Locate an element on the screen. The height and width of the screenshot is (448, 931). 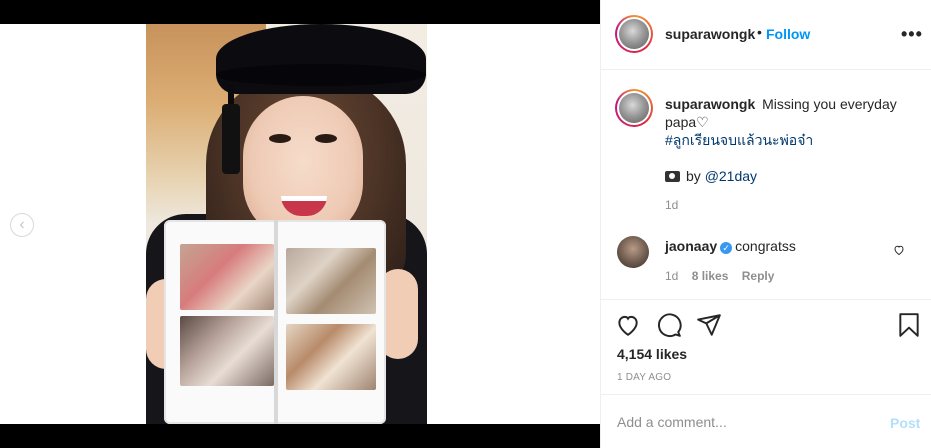
comment-meta: 1d 8 likes Reply is located at coordinates (724, 276).